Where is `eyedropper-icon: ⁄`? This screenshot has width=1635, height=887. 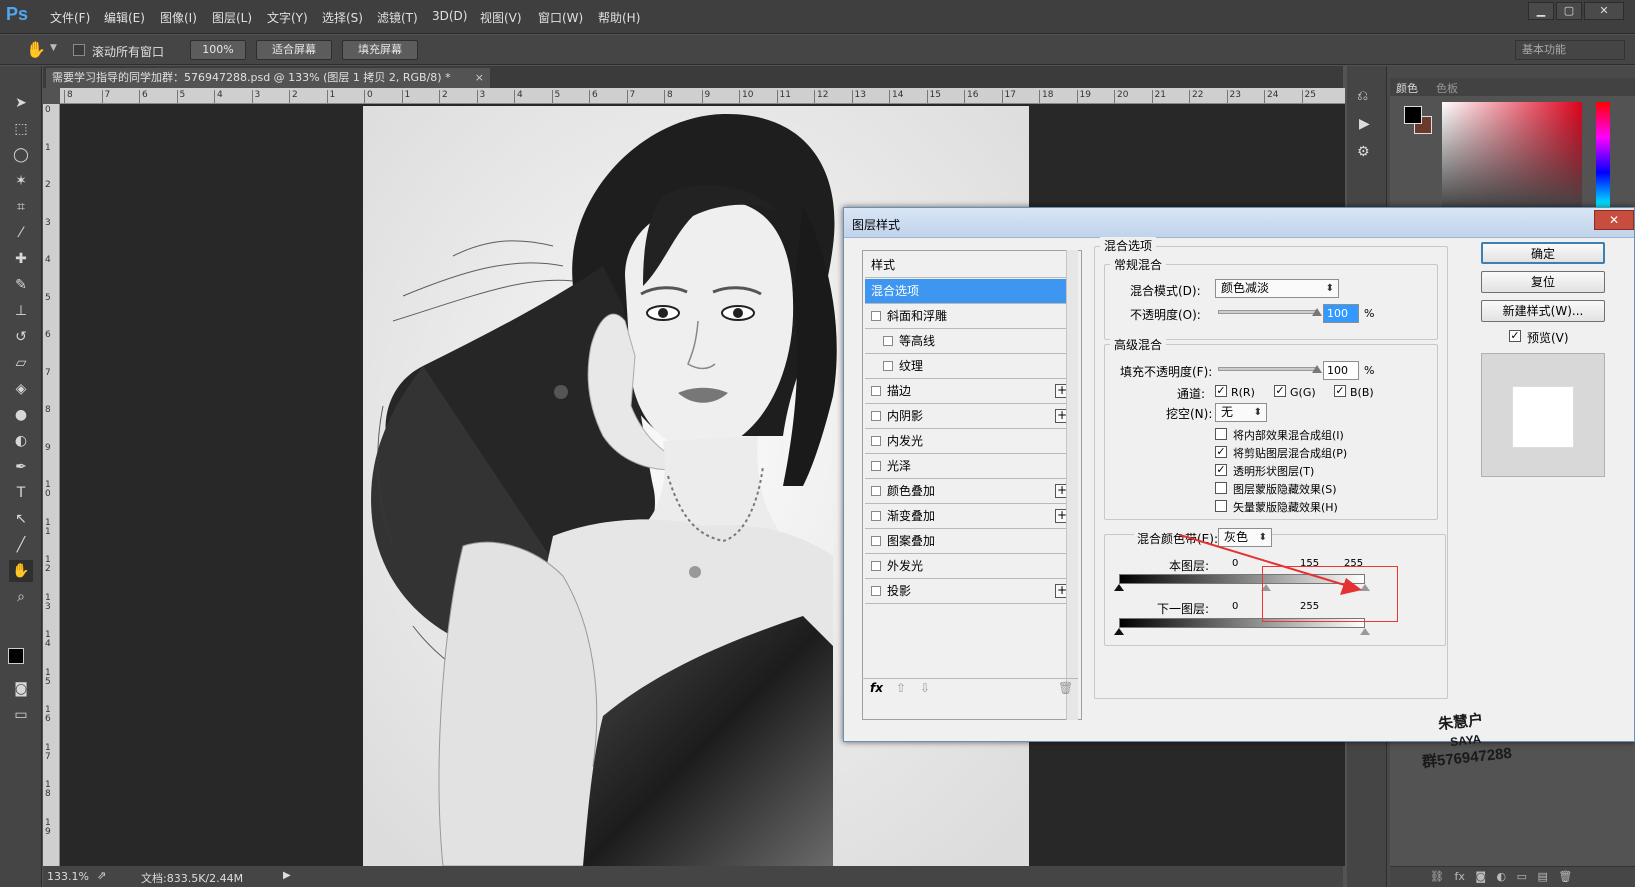
eyedropper-icon: ⁄ is located at coordinates (21, 233).